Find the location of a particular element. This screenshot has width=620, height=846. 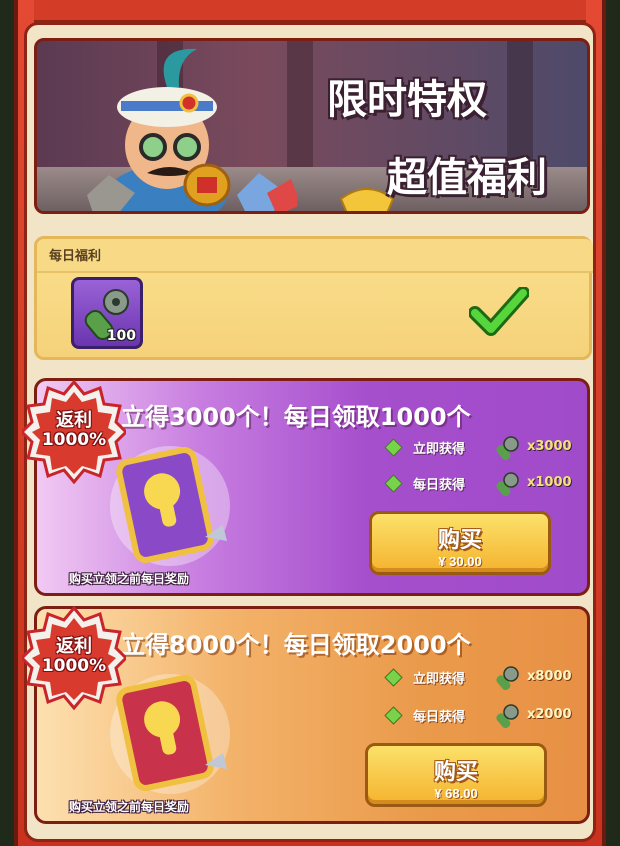

reward-qty: x3000 is located at coordinates (549, 446).